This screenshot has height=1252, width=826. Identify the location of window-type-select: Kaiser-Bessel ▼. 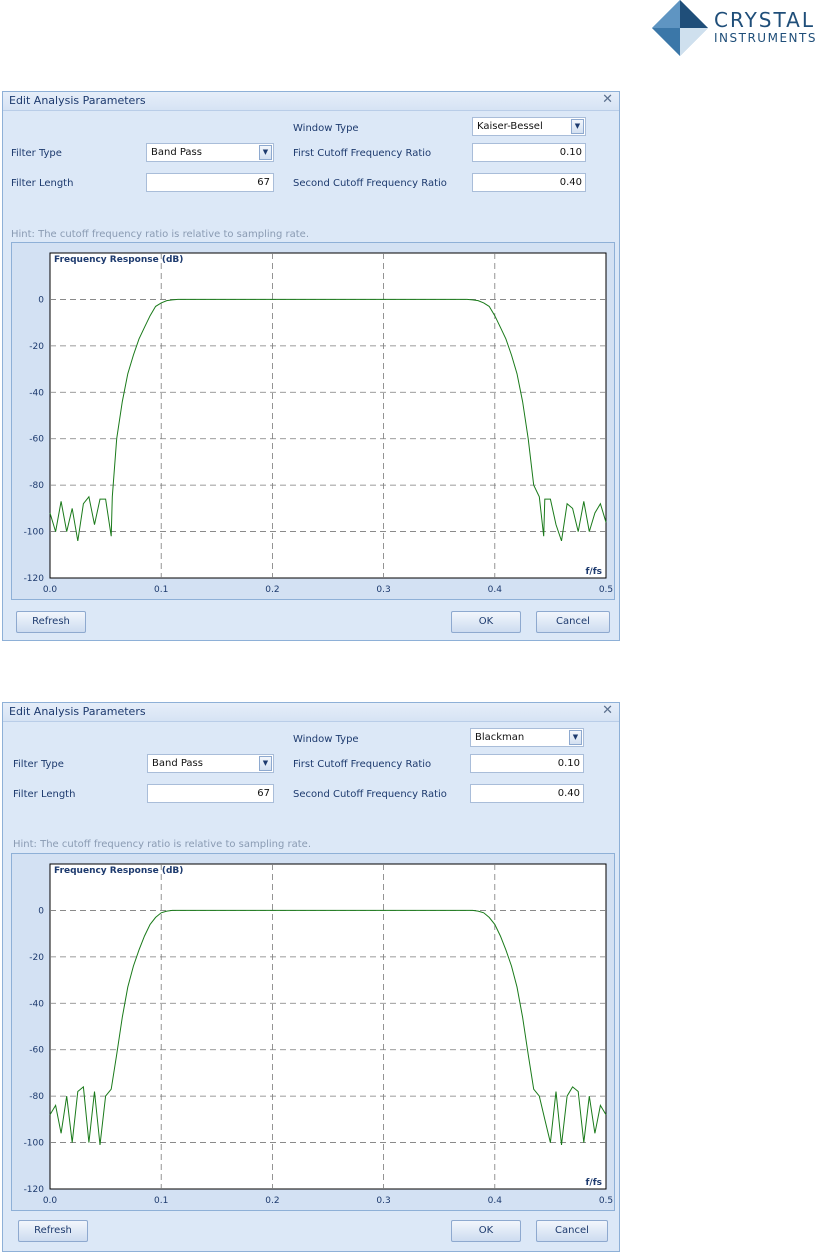
(529, 126).